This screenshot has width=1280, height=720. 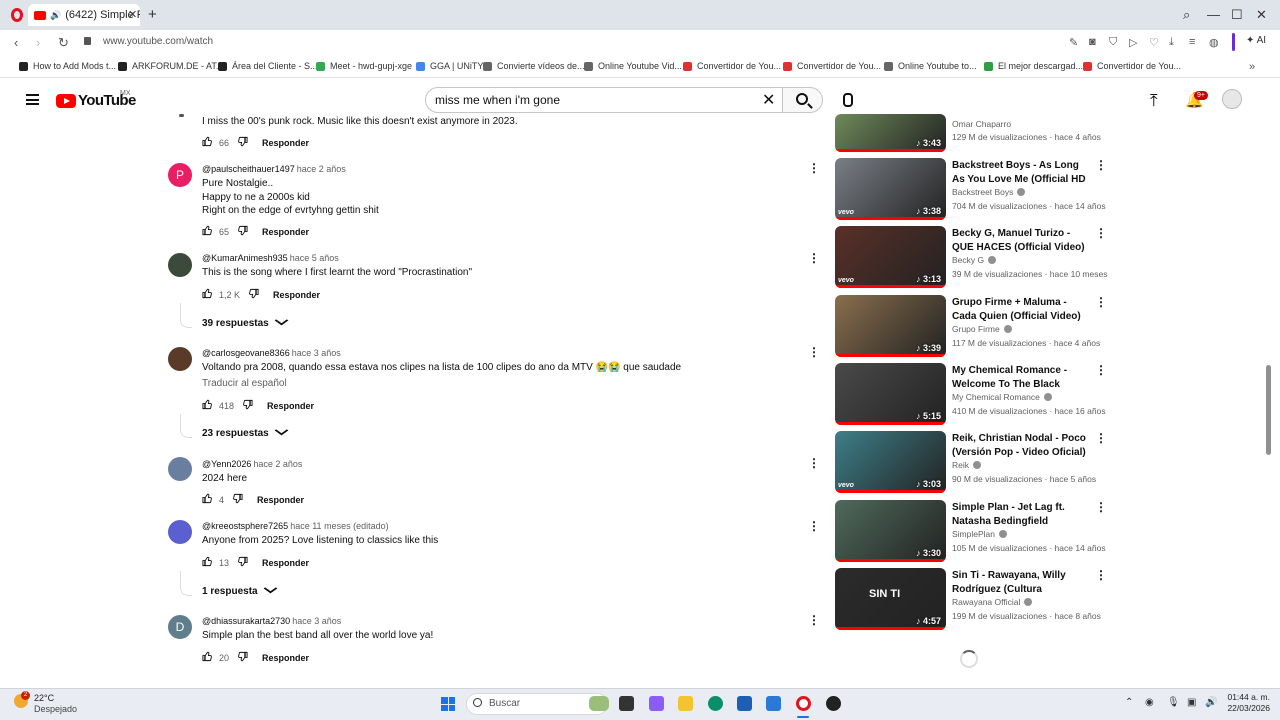 What do you see at coordinates (1171, 42) in the screenshot?
I see `download-icon: ⤓` at bounding box center [1171, 42].